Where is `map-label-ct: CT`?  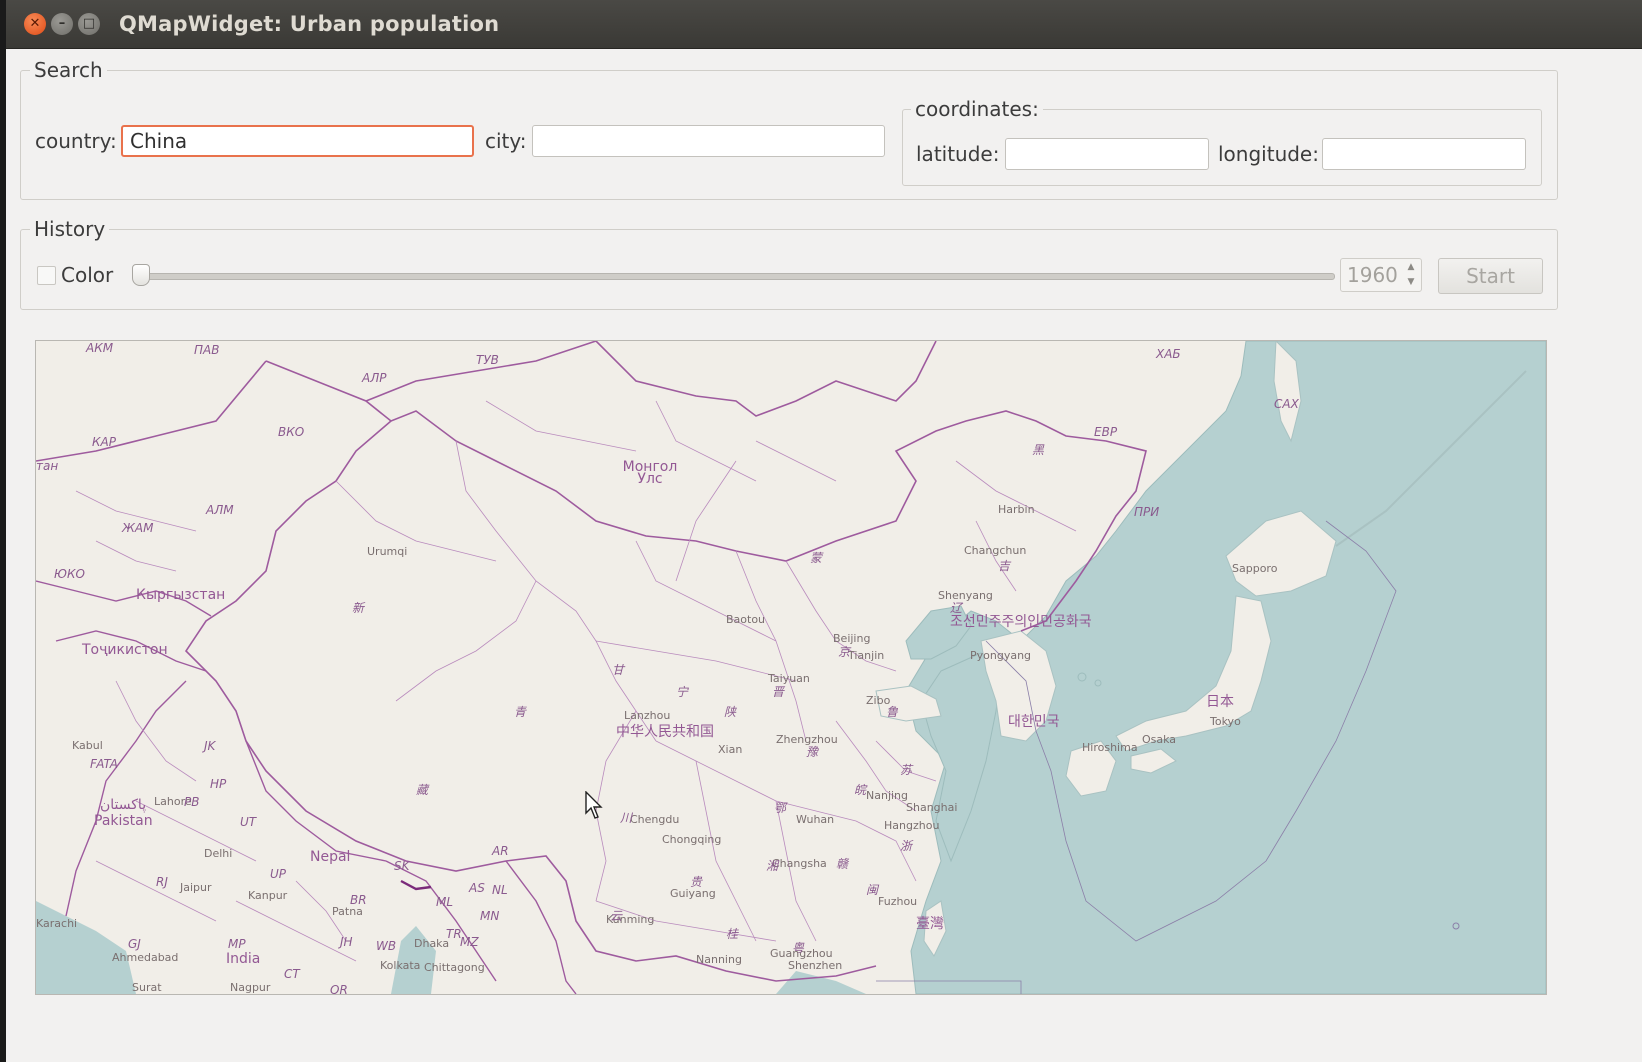 map-label-ct: CT is located at coordinates (292, 974).